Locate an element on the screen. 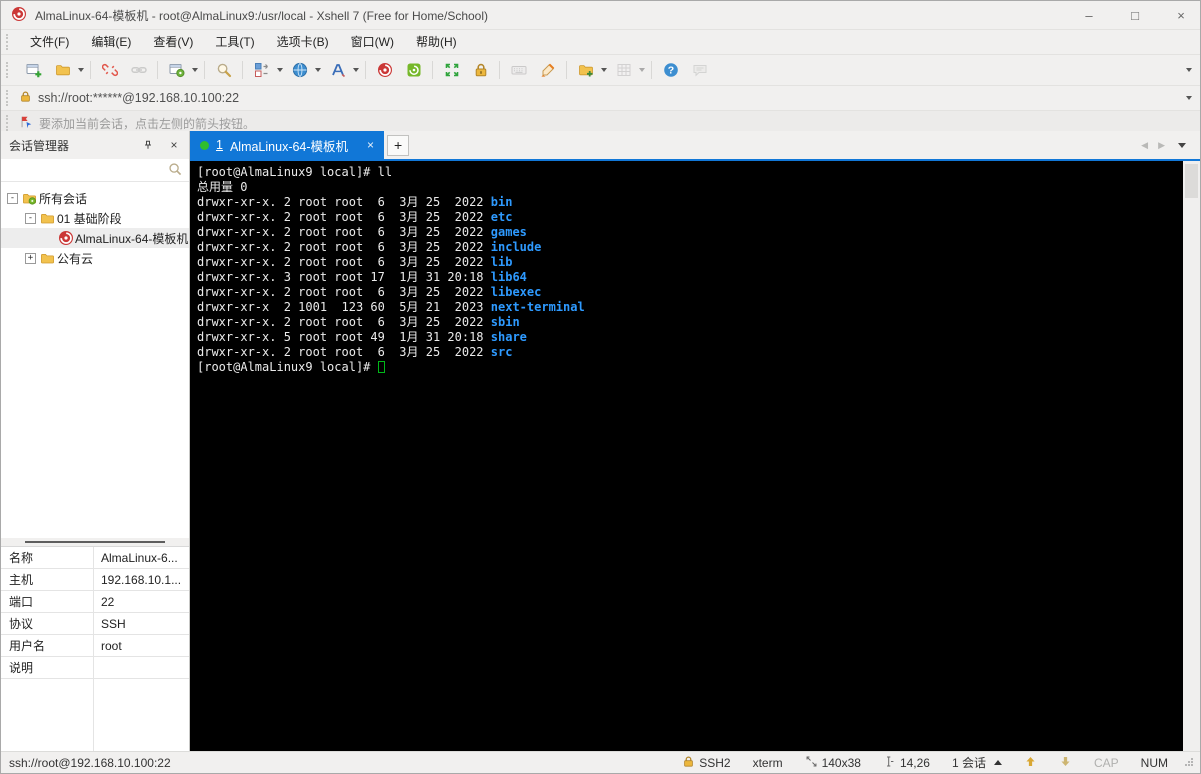  lock-icon is located at coordinates (480, 70).